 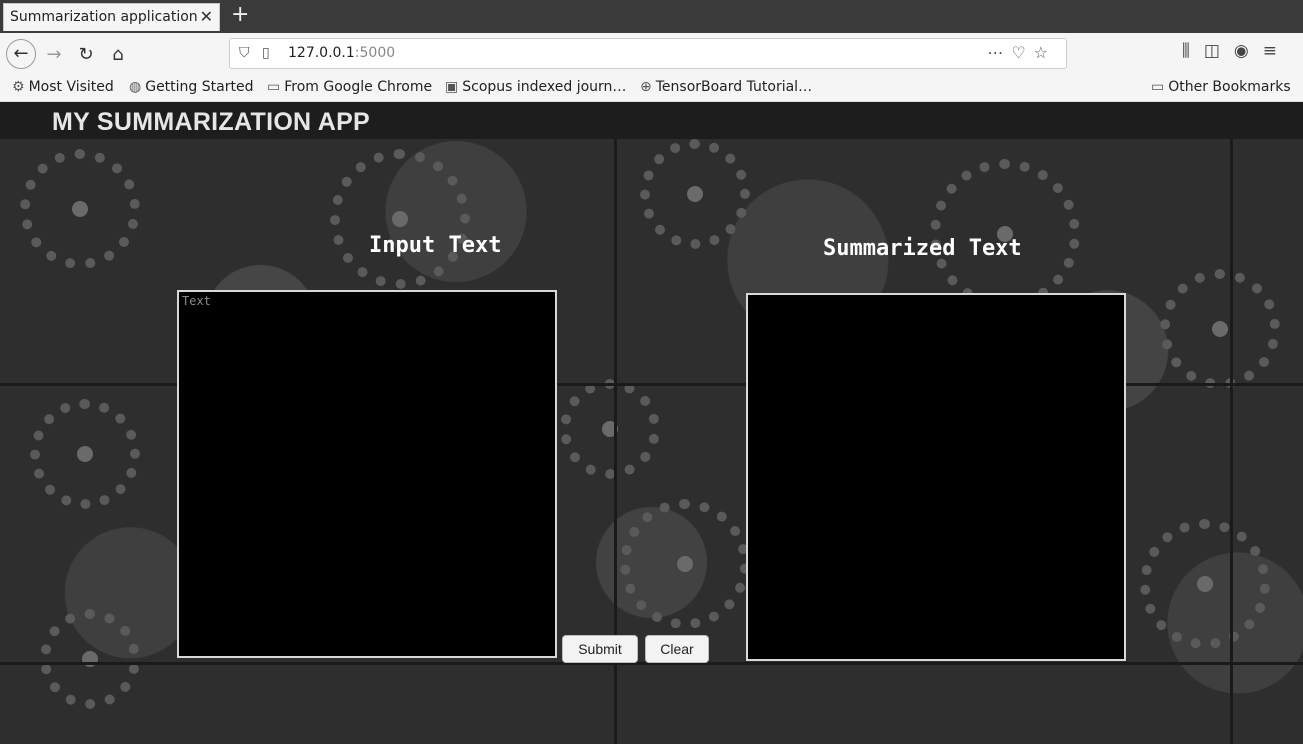 I want to click on page-info-icon: ▯, so click(x=266, y=53).